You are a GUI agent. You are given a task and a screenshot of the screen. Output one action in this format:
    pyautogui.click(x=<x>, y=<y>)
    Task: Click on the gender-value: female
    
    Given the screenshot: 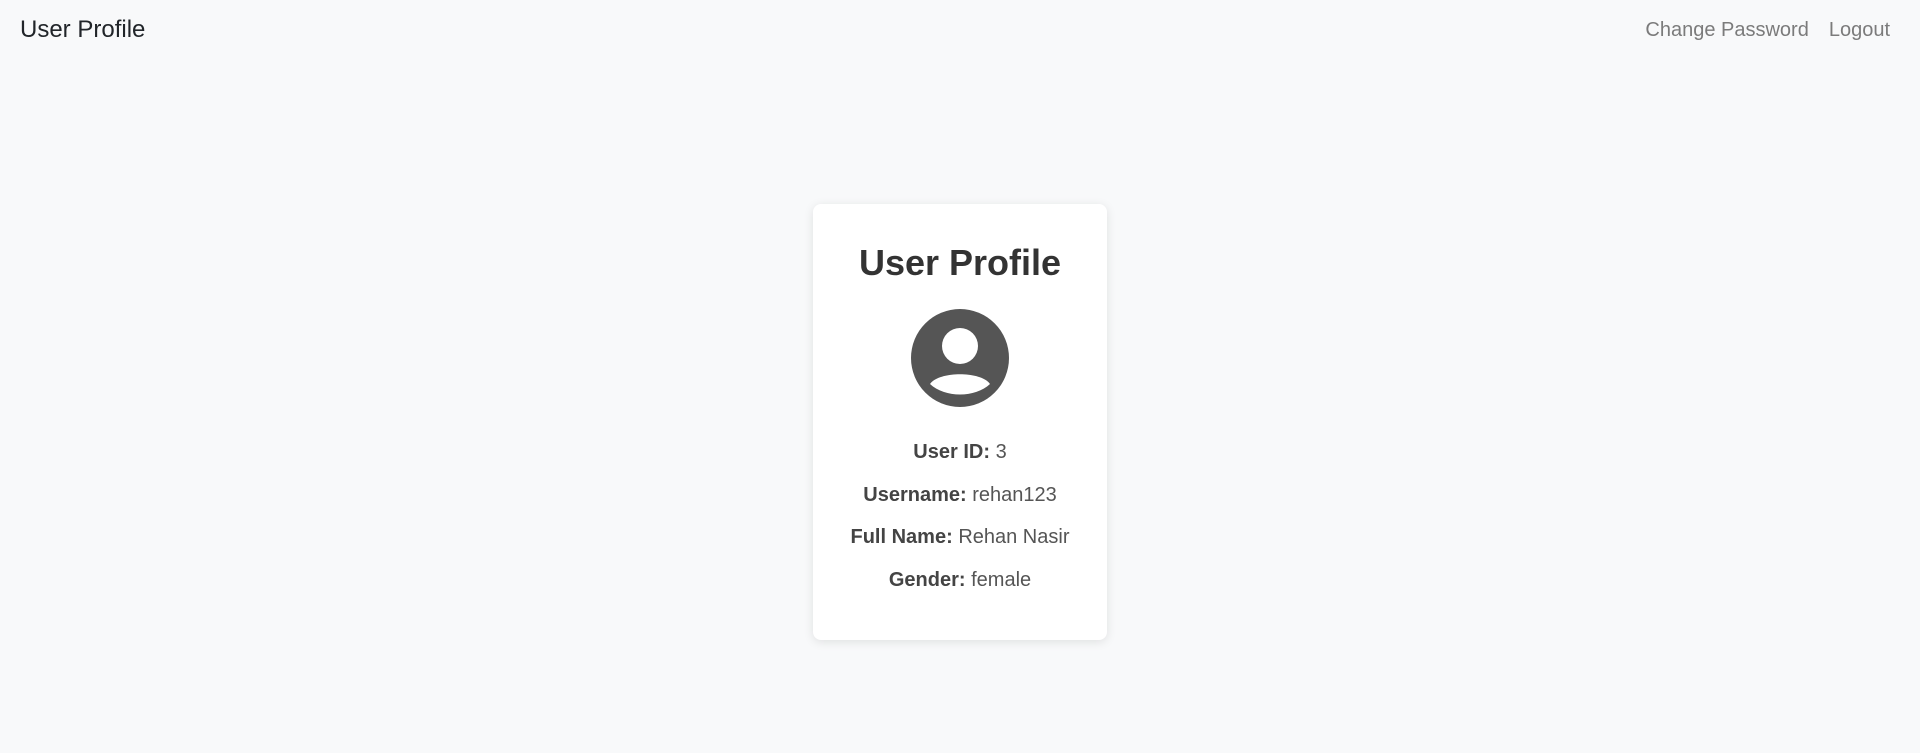 What is the action you would take?
    pyautogui.click(x=1001, y=580)
    